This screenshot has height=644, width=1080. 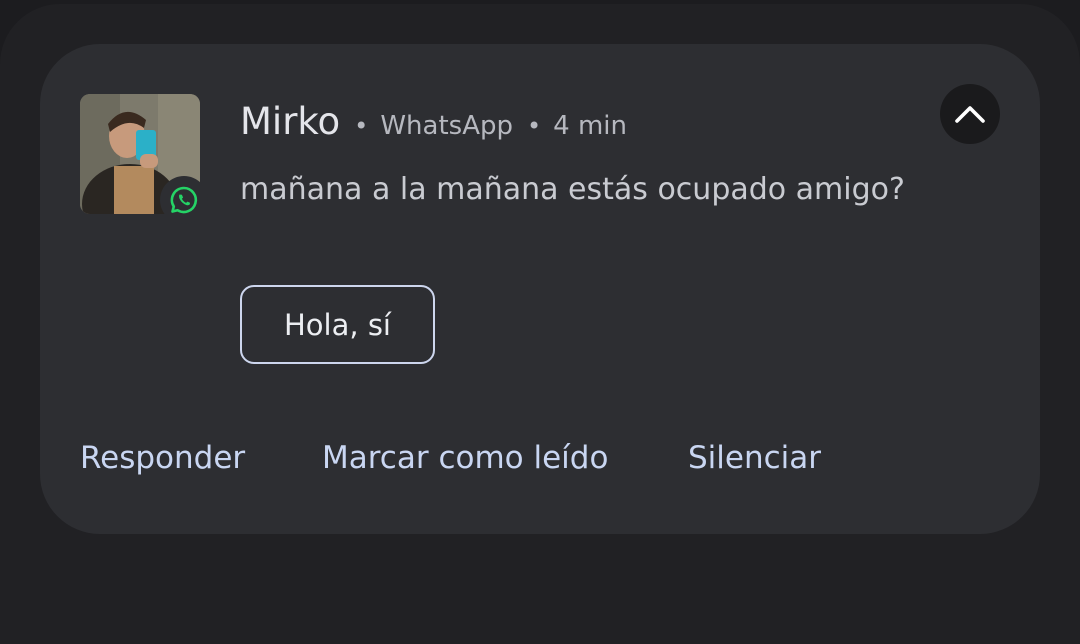 I want to click on mute-button: Silenciar, so click(x=754, y=458).